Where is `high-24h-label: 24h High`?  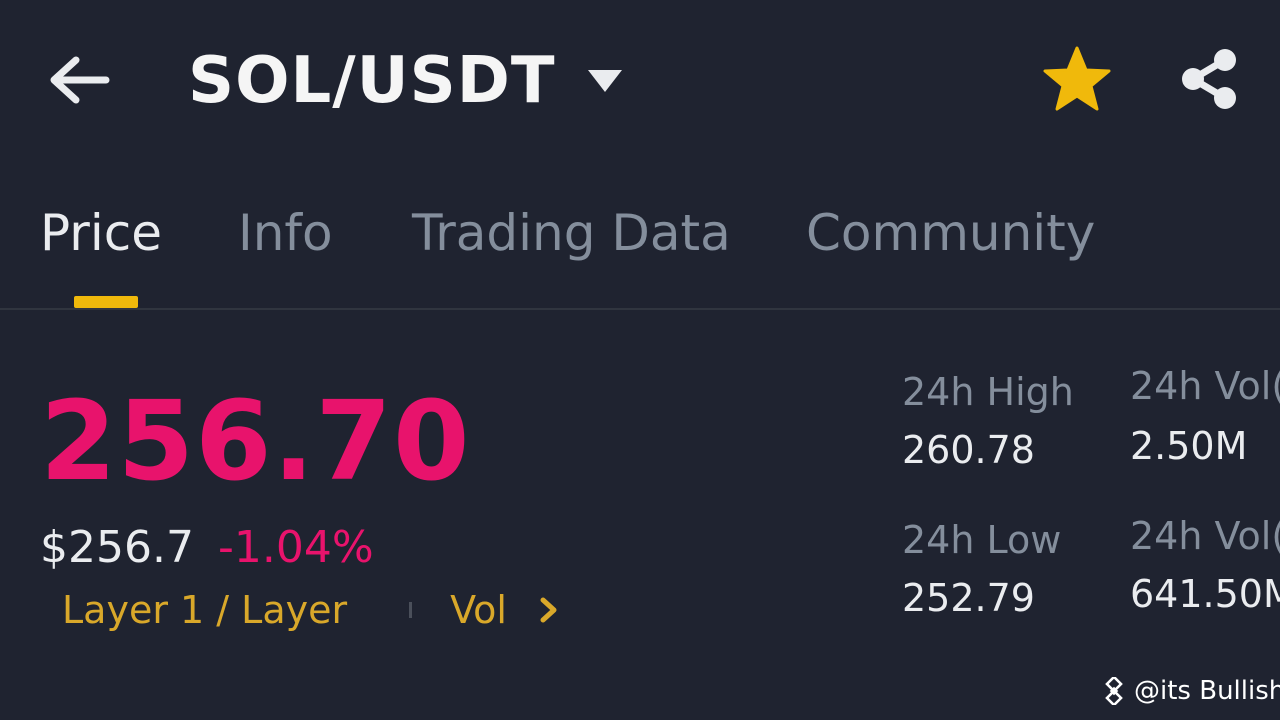 high-24h-label: 24h High is located at coordinates (988, 392).